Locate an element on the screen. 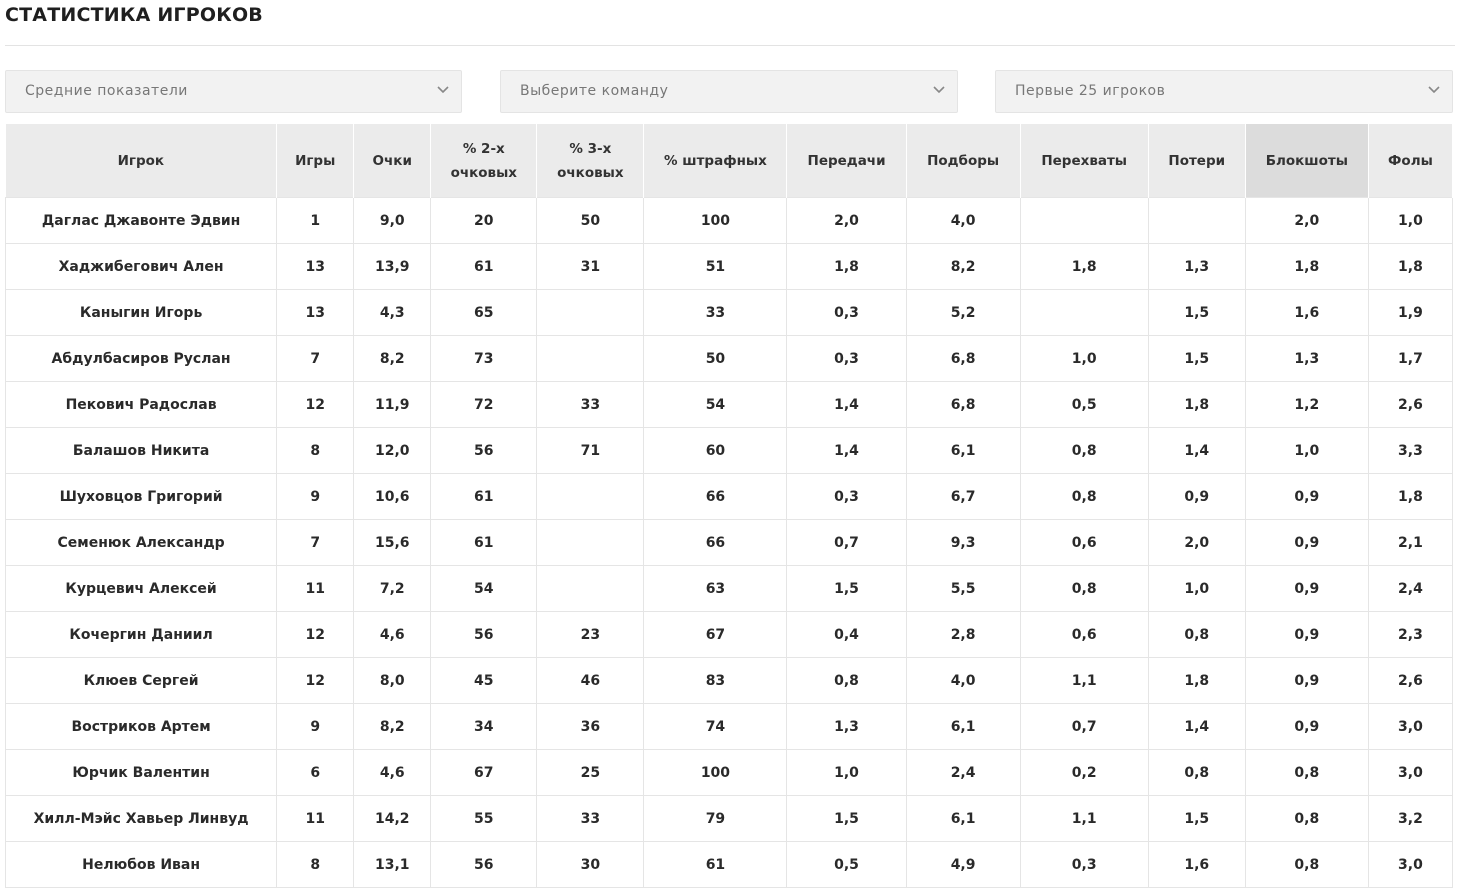 The image size is (1460, 890). stat-cell: 6 is located at coordinates (315, 772).